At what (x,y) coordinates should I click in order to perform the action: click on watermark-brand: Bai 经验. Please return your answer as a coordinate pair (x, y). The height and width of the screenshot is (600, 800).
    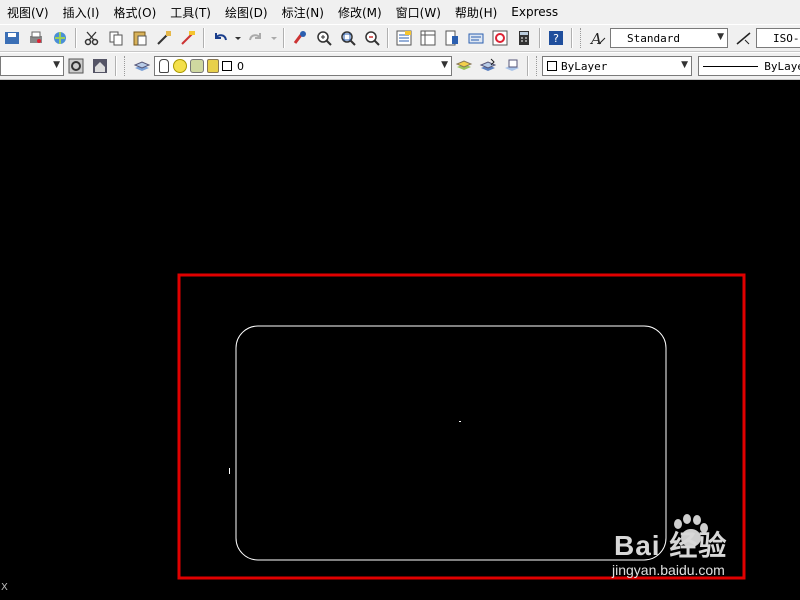
    Looking at the image, I should click on (671, 545).